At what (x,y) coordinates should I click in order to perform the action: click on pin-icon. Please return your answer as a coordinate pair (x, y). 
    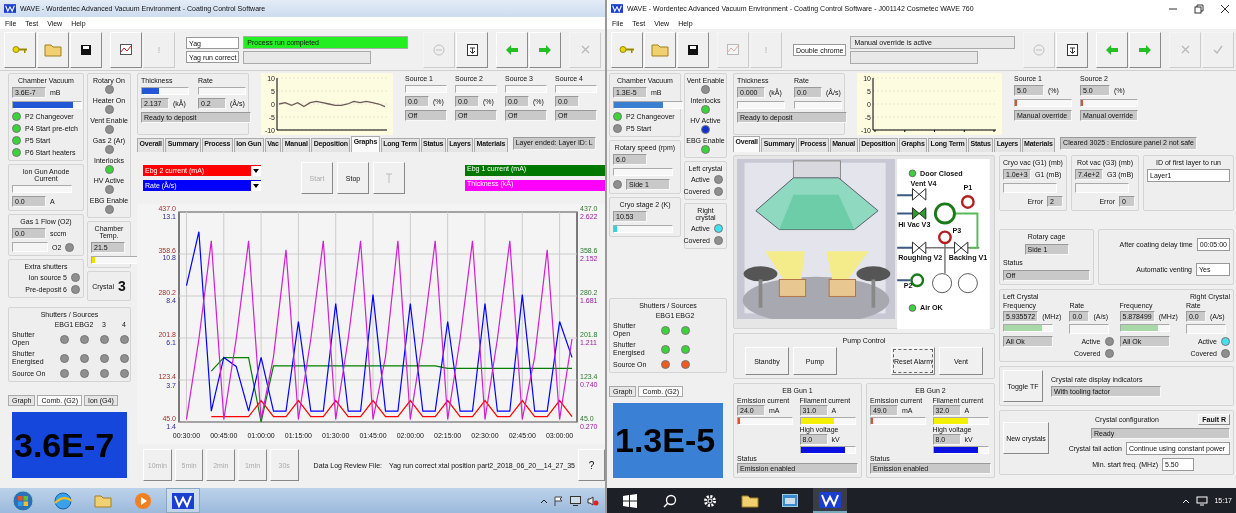
    Looking at the image, I should click on (389, 178).